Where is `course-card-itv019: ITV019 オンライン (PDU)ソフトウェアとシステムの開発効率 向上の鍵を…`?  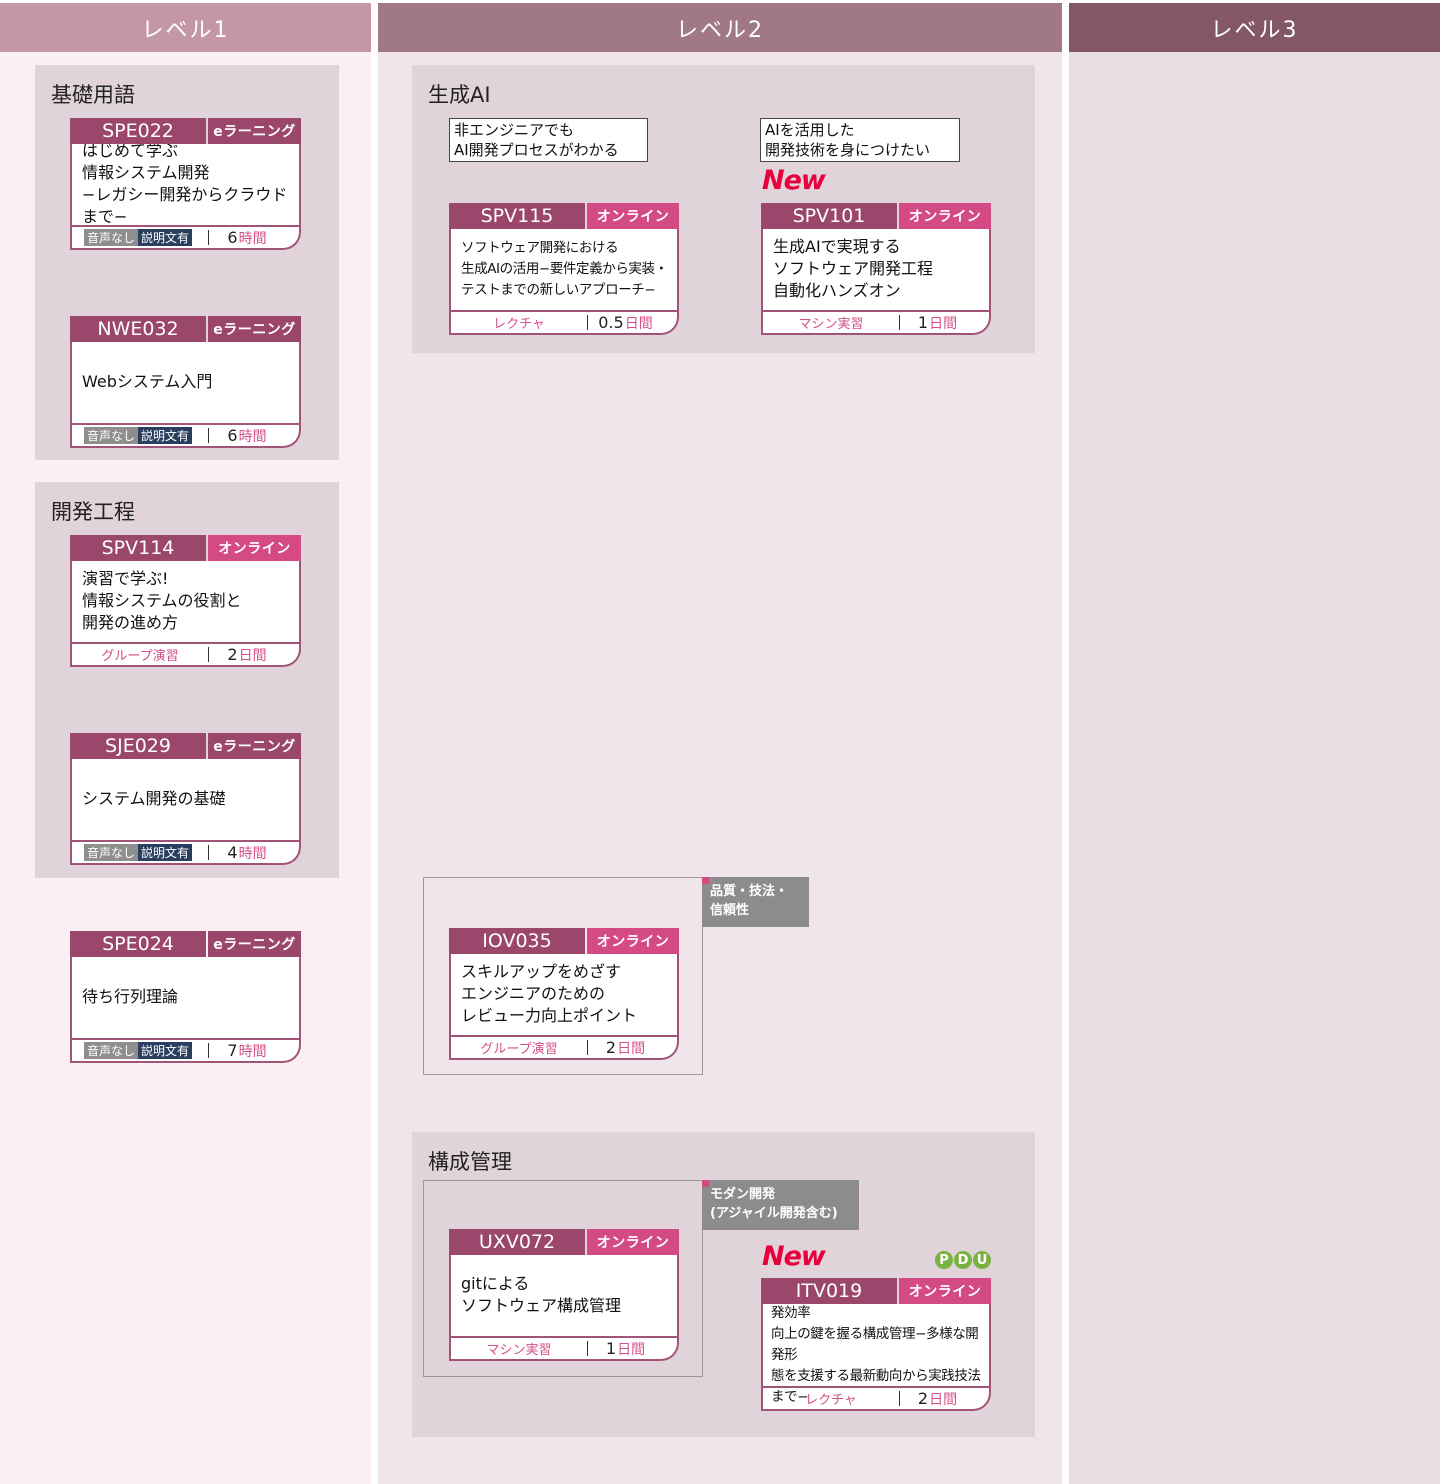
course-card-itv019: ITV019 オンライン (PDU)ソフトウェアとシステムの開発効率 向上の鍵を… is located at coordinates (876, 1344).